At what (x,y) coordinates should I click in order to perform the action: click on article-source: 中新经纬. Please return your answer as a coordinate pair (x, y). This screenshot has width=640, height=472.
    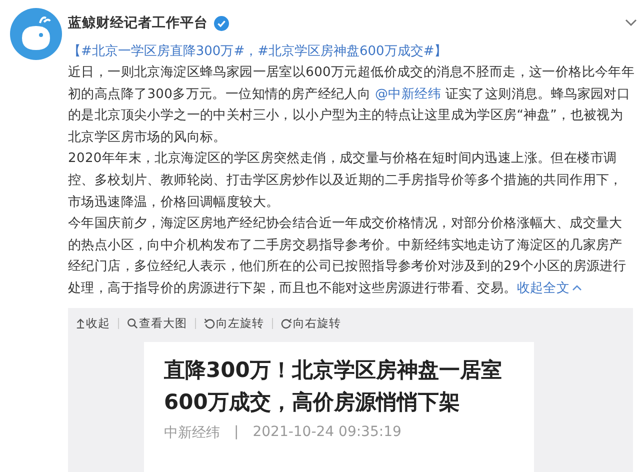
    Looking at the image, I should click on (192, 433).